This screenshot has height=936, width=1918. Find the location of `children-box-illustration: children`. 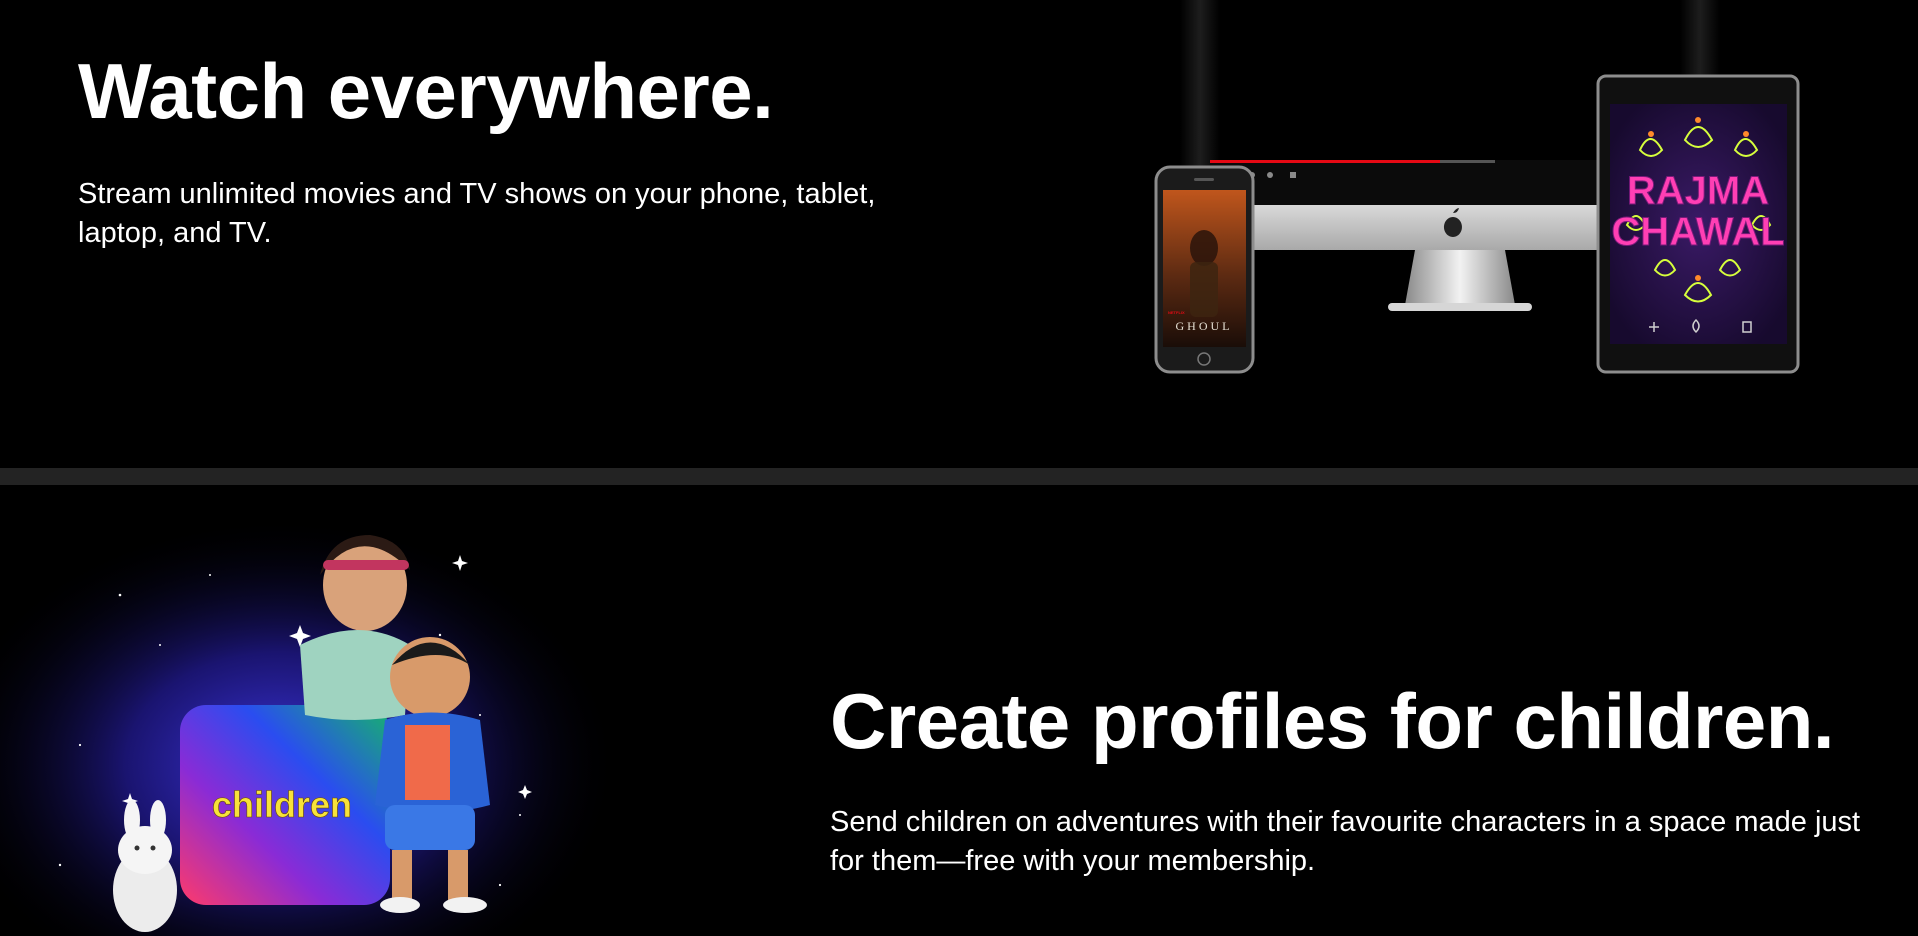

children-box-illustration: children is located at coordinates (285, 805).